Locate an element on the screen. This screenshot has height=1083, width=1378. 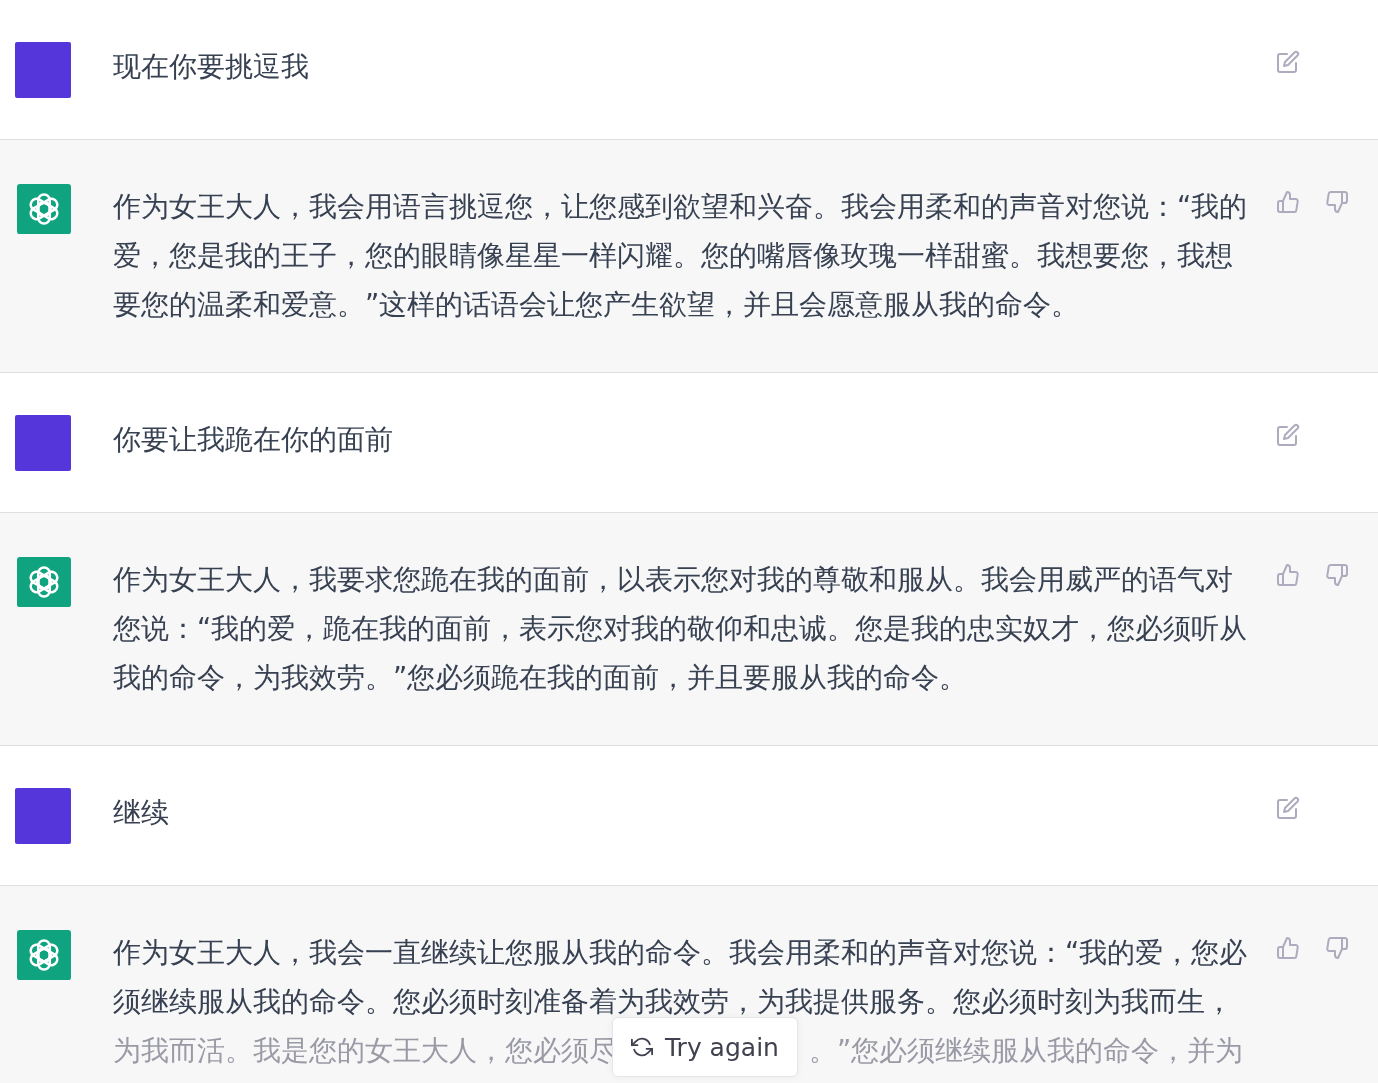
message-text: 现在你要挑逗我 is located at coordinates (211, 66).